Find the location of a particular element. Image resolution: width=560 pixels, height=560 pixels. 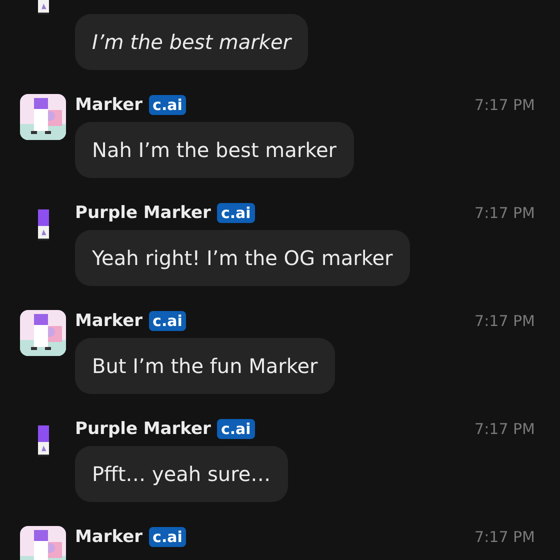

message-bubble: Yeah right! I’m the OG marker is located at coordinates (242, 258).